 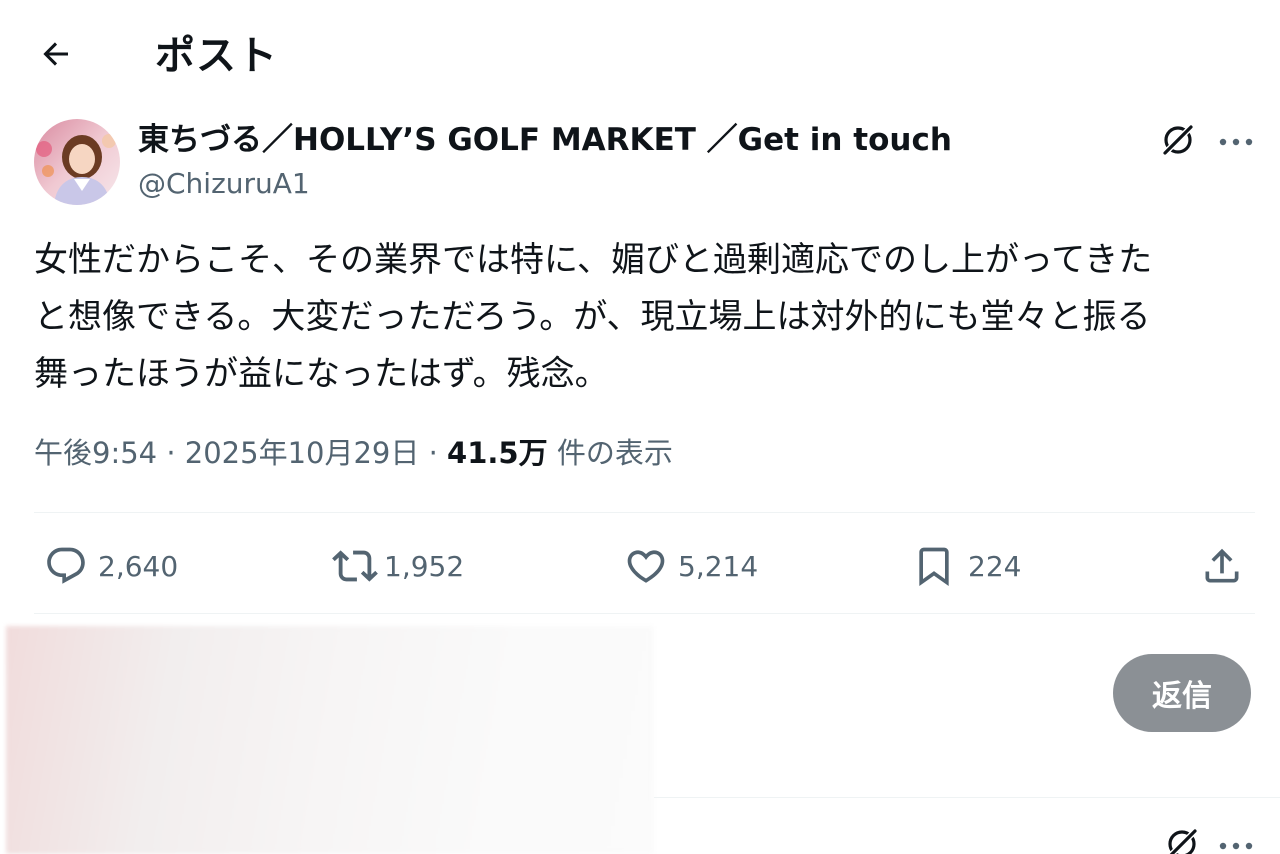 I want to click on tweet-meta: 午後9:54 · 2025年10月29日 · 41.5万 件の表示, so click(x=353, y=453).